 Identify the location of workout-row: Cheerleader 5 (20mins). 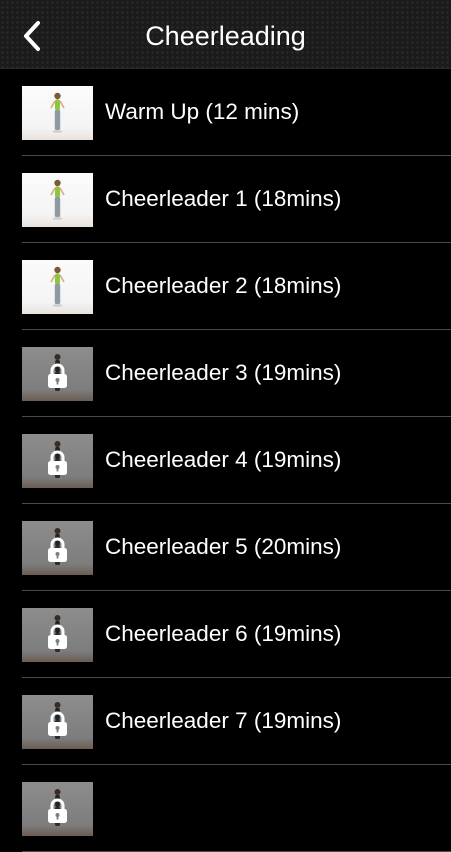
(236, 547).